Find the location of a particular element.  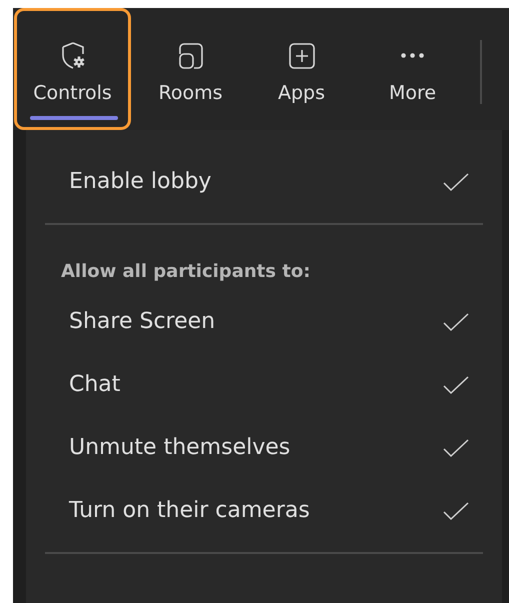

menu-item-label: Share Screen is located at coordinates (142, 321).